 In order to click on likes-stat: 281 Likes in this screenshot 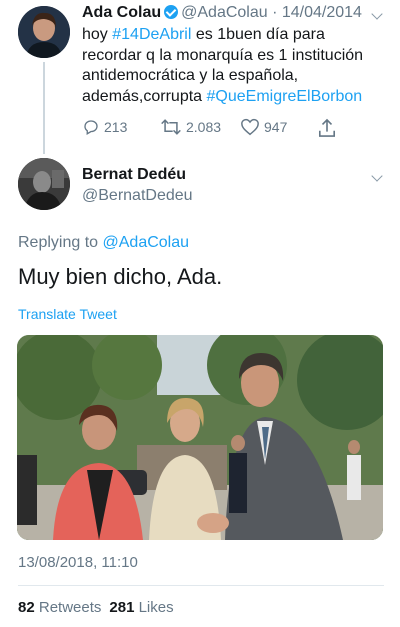, I will do `click(141, 607)`.